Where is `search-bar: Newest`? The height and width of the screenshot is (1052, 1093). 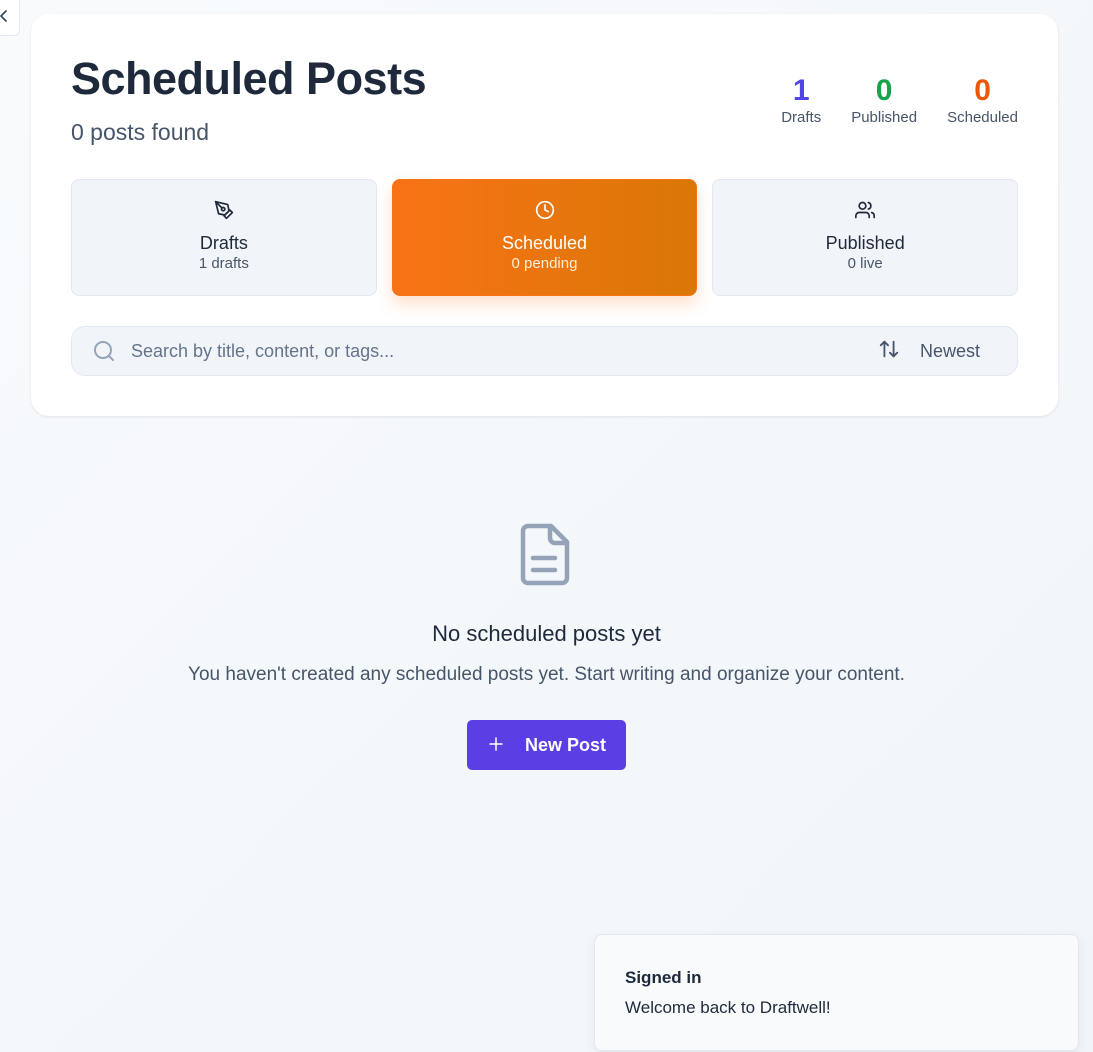 search-bar: Newest is located at coordinates (544, 351).